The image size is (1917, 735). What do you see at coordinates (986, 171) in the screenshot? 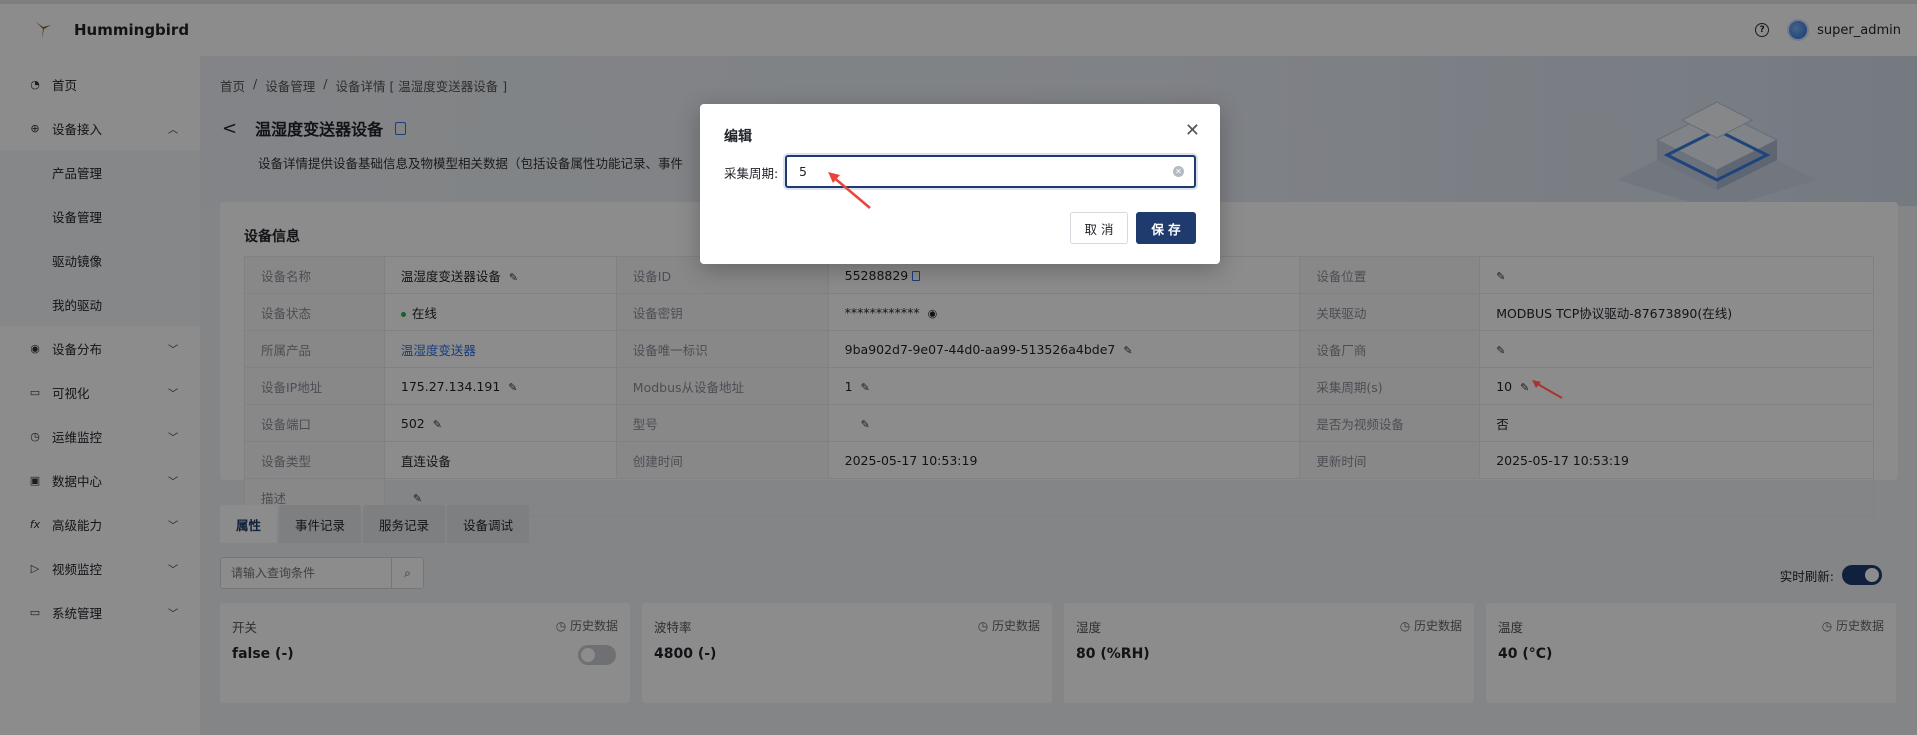
I see `collection-period-input` at bounding box center [986, 171].